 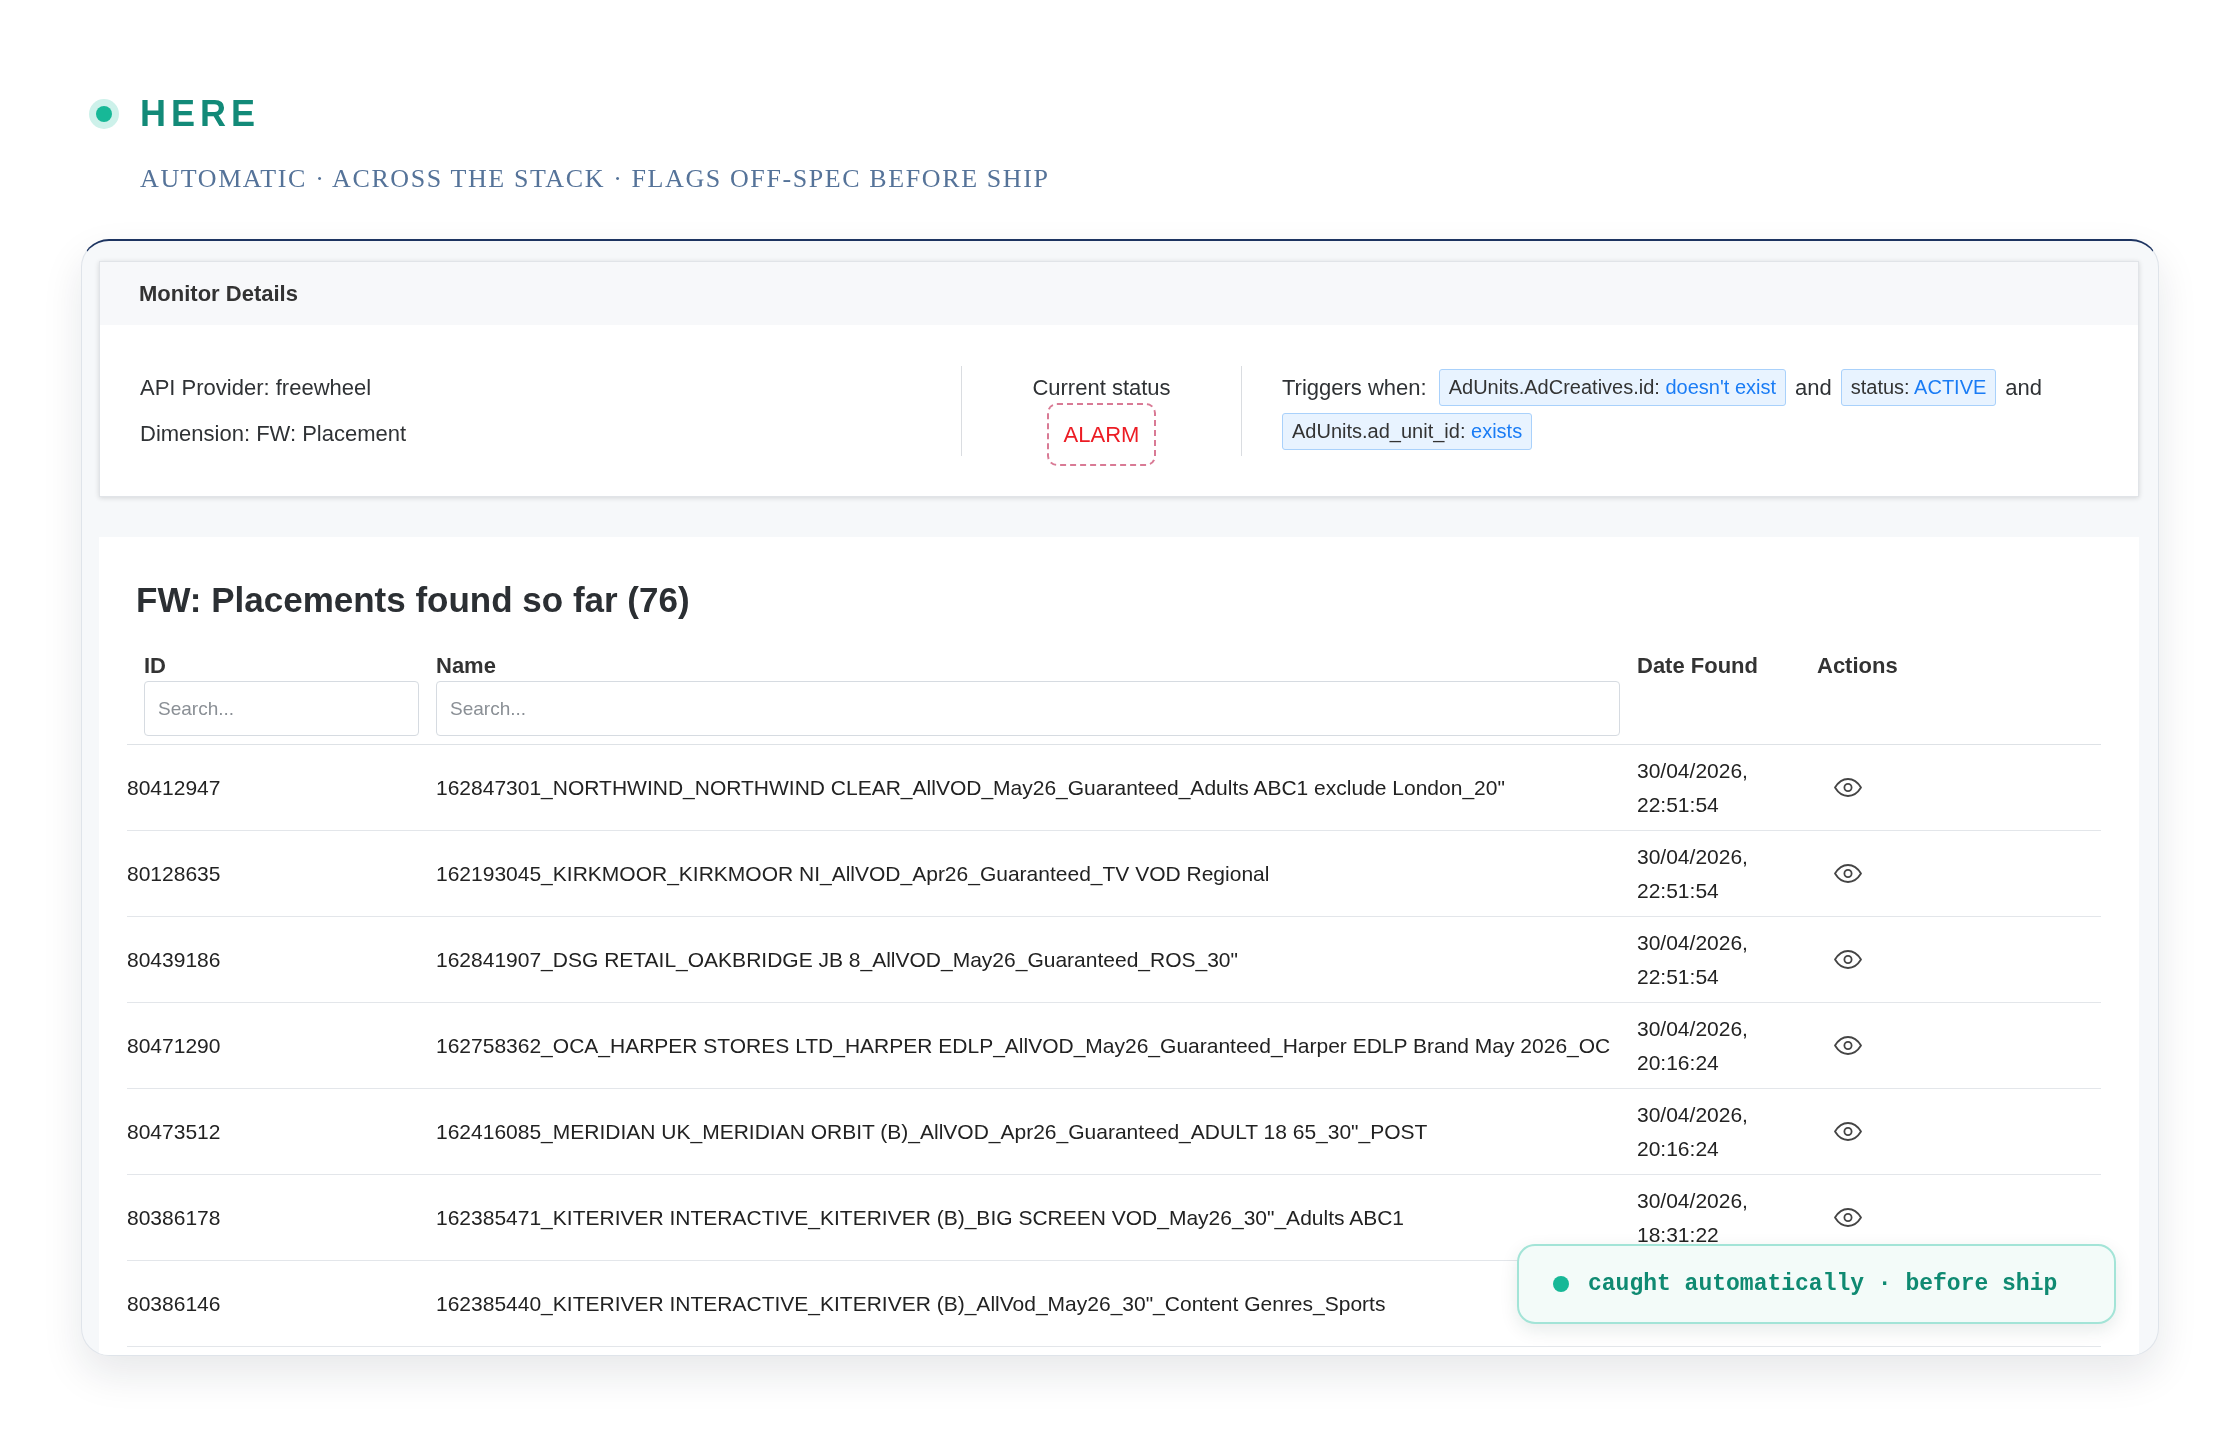 What do you see at coordinates (200, 114) in the screenshot?
I see `brand-name: HERE` at bounding box center [200, 114].